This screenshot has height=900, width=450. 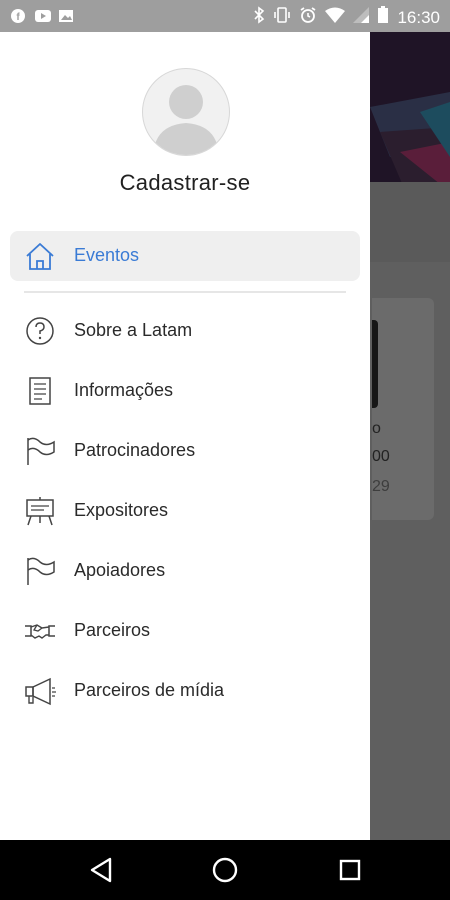 I want to click on image-icon, so click(x=66, y=16).